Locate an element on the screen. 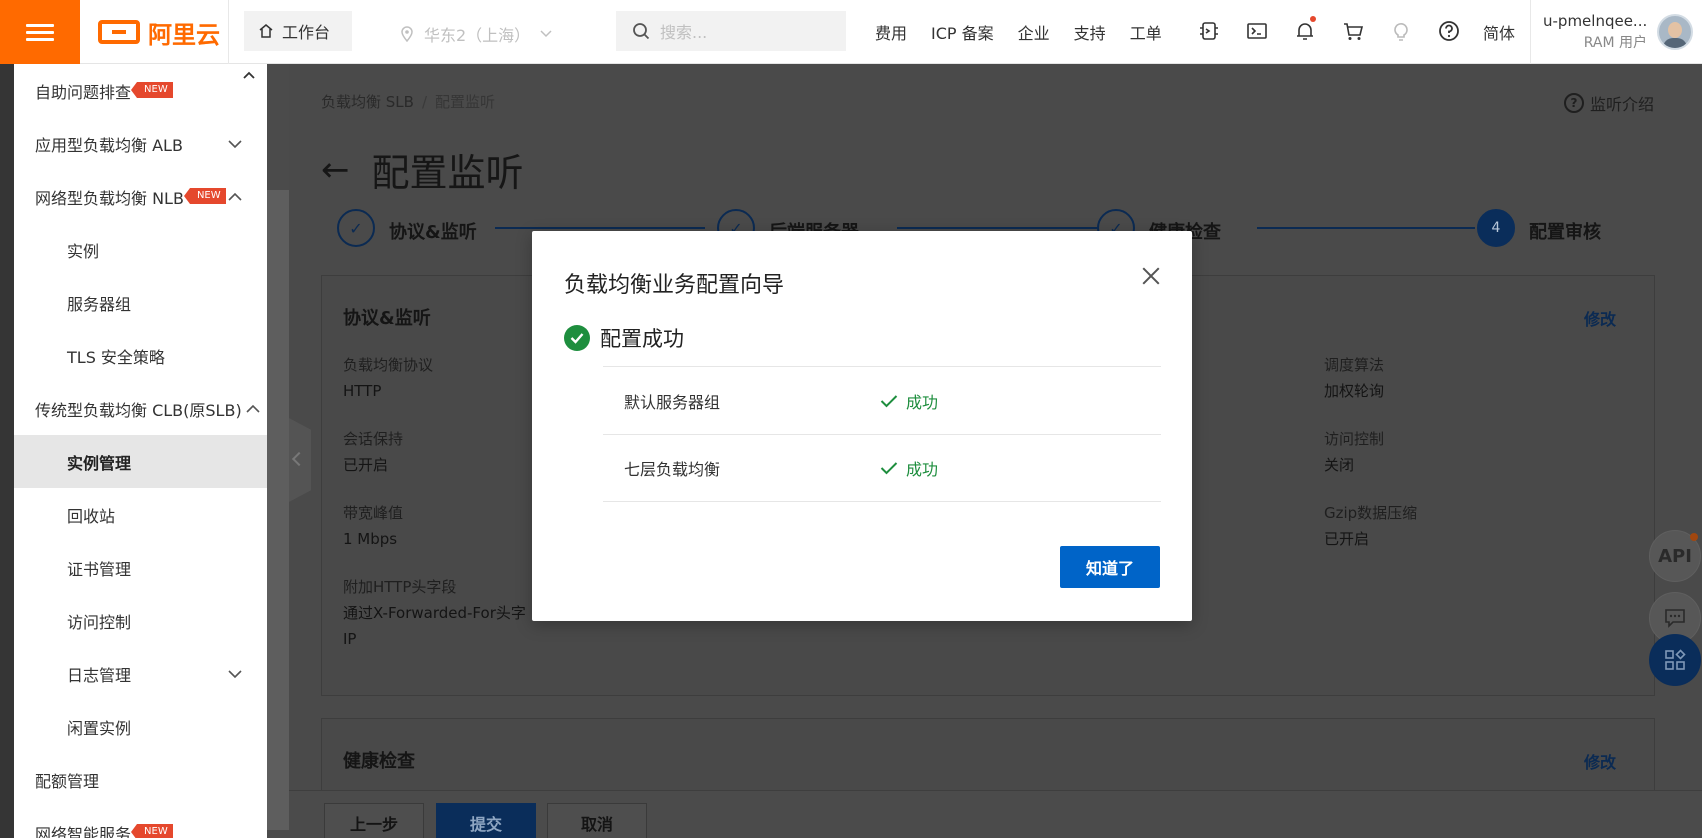 This screenshot has width=1702, height=838. sidebar-item-alb: 应用型负载均衡 ALB is located at coordinates (140, 143).